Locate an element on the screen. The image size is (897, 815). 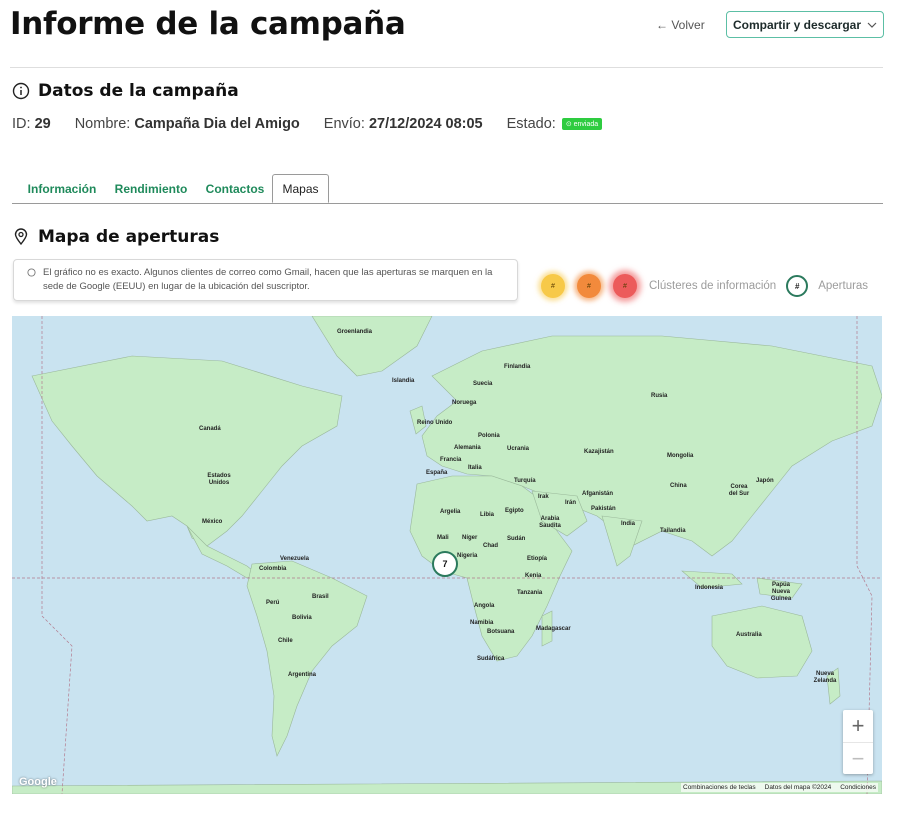
map-label: Indonesia is located at coordinates (709, 588).